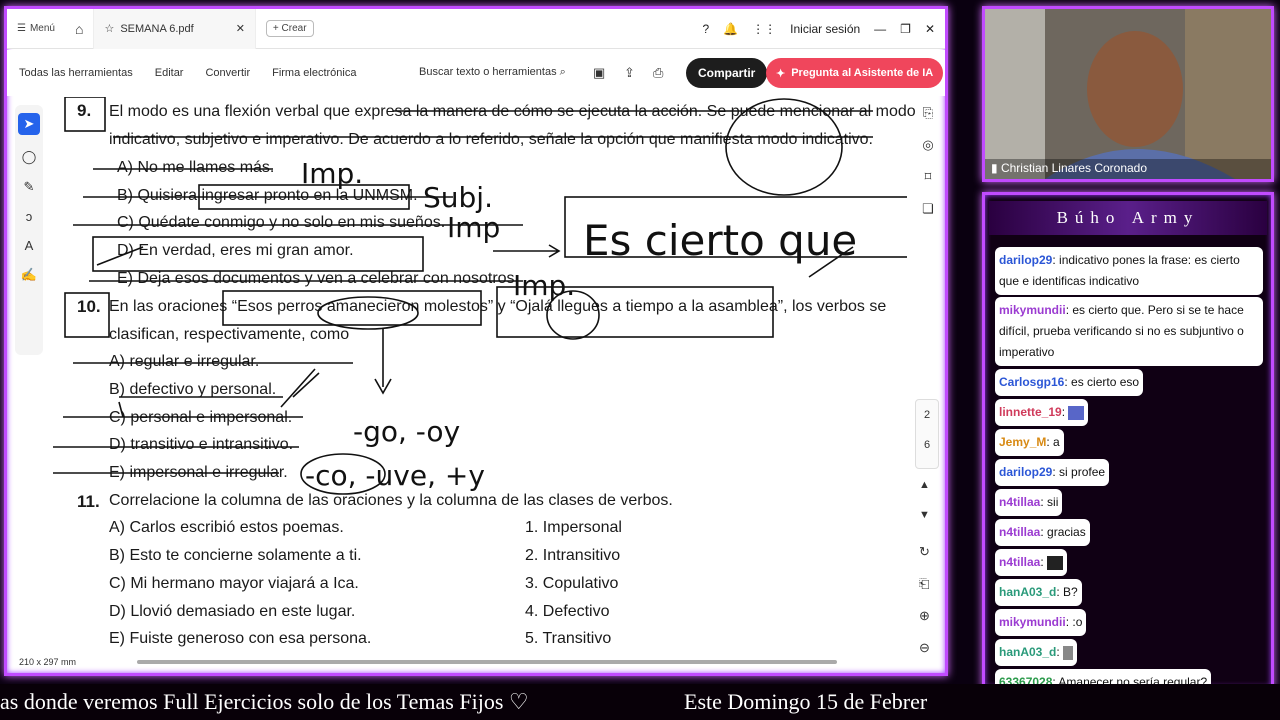 The image size is (1280, 720). I want to click on q11-right-2: 2. Intransitivo, so click(573, 555).